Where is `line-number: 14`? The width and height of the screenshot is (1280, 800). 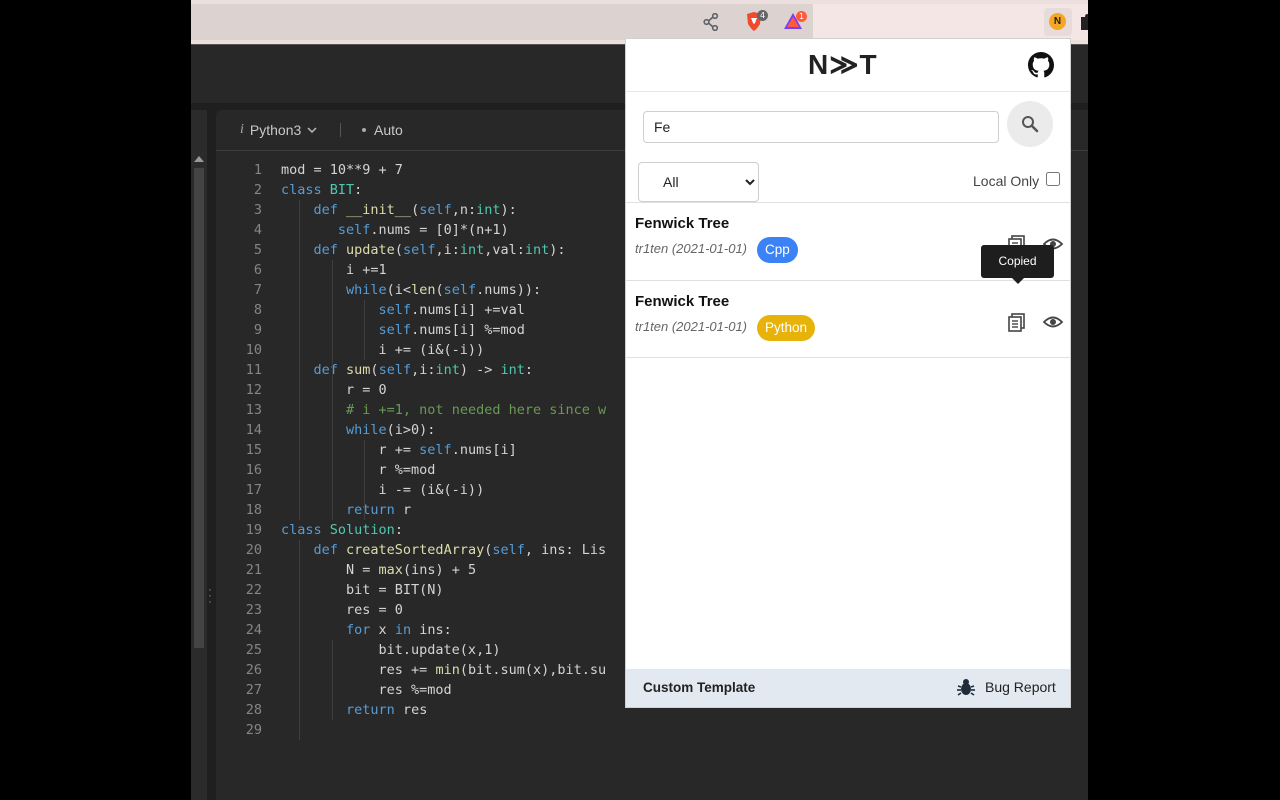
line-number: 14 is located at coordinates (253, 430).